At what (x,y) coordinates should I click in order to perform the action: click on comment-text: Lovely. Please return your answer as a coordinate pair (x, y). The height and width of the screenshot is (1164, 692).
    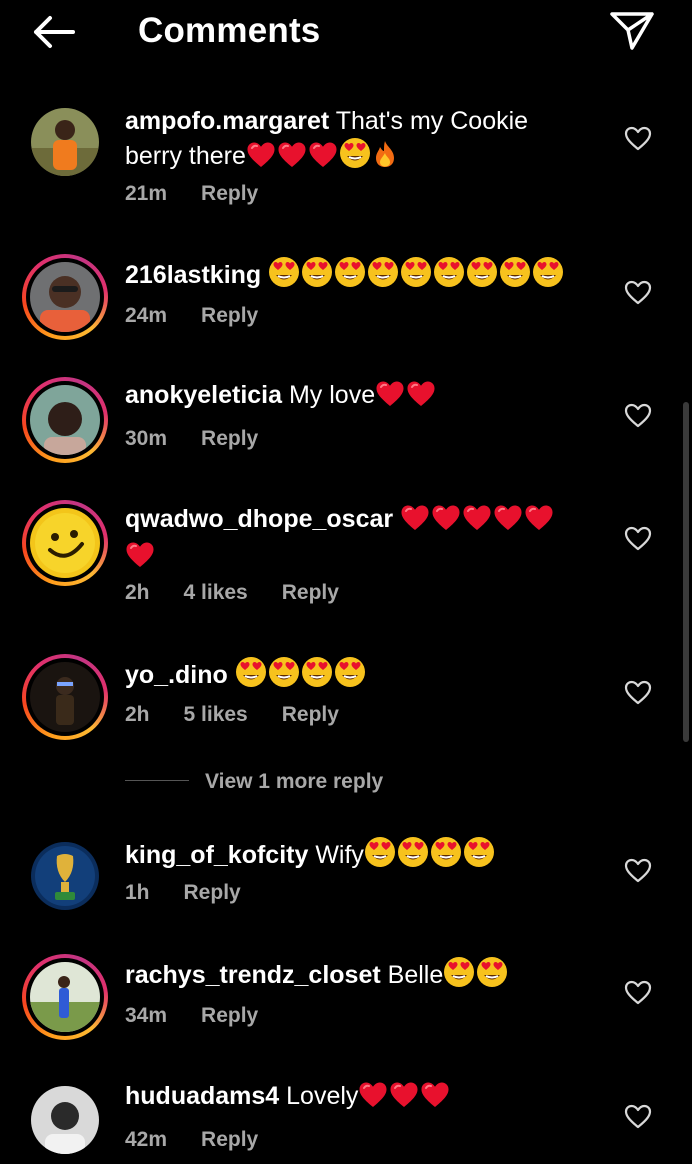
    Looking at the image, I should click on (322, 1096).